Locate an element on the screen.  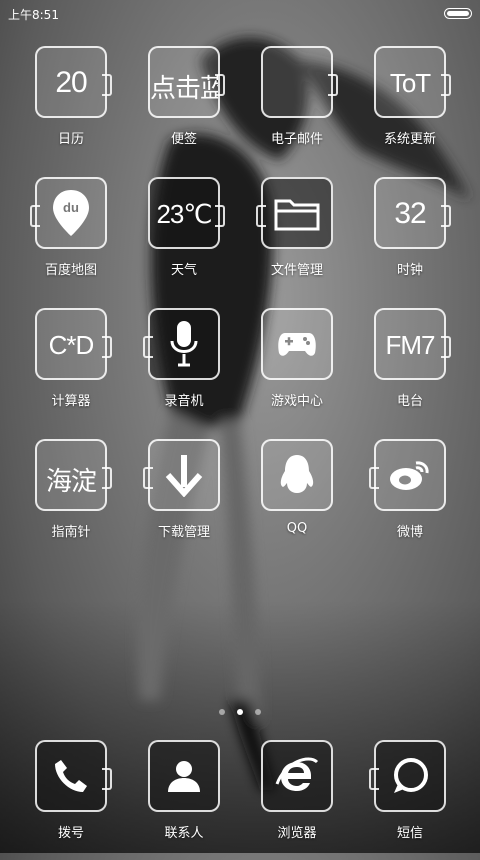
clock-icon: 32 is located at coordinates (412, 213).